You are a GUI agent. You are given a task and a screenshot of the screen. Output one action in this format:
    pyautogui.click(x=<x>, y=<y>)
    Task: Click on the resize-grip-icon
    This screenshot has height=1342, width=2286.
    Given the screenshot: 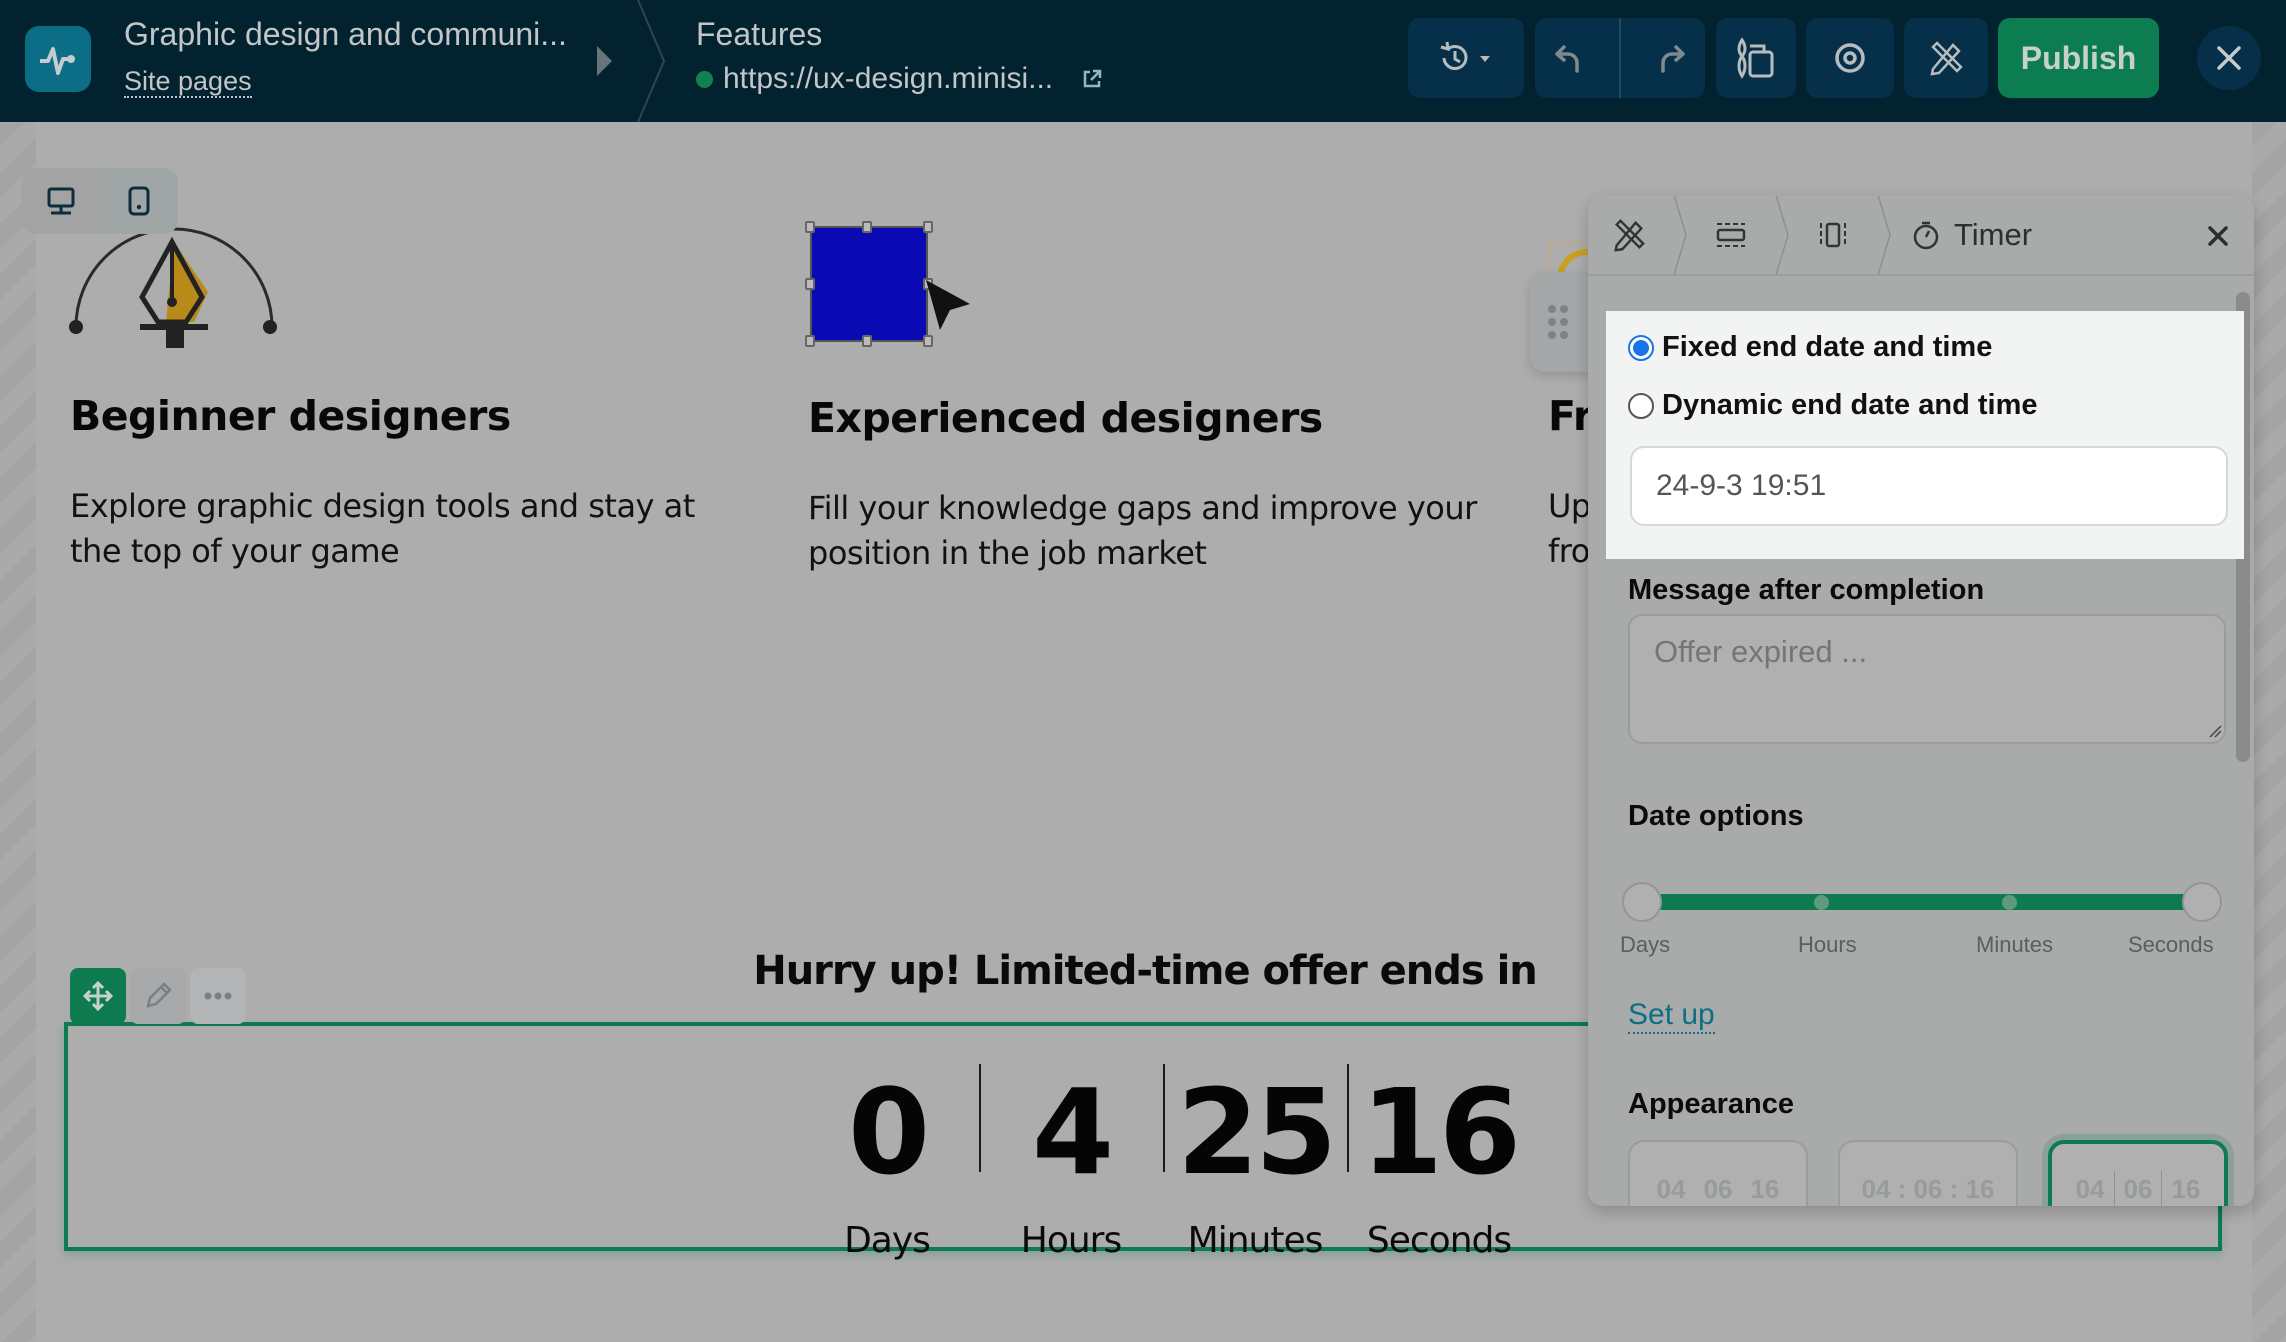 What is the action you would take?
    pyautogui.click(x=2215, y=731)
    